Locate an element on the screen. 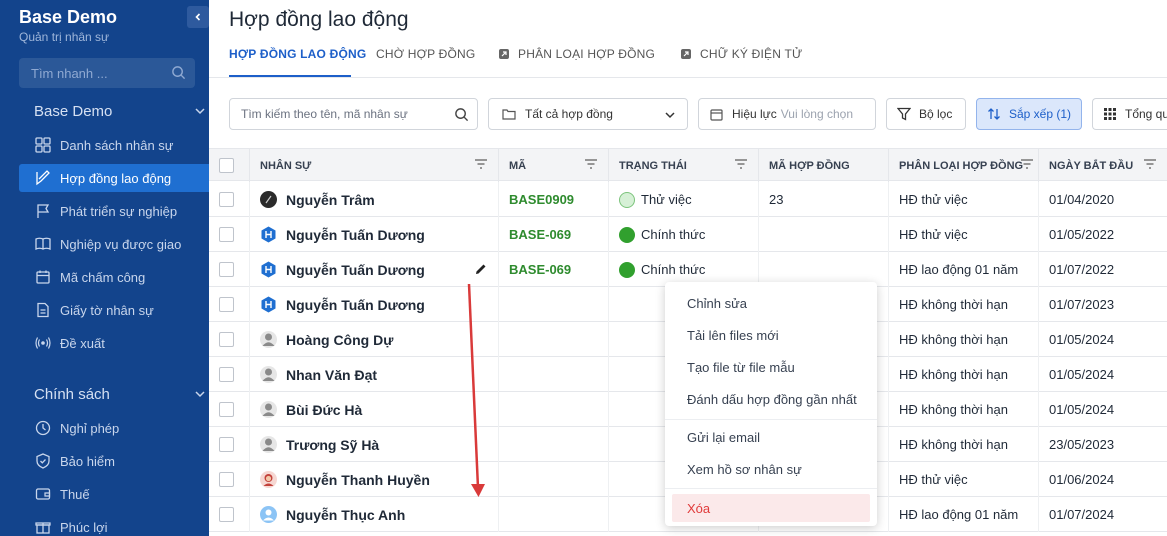  menu-item-resend-email: Gửi lại email is located at coordinates (723, 437).